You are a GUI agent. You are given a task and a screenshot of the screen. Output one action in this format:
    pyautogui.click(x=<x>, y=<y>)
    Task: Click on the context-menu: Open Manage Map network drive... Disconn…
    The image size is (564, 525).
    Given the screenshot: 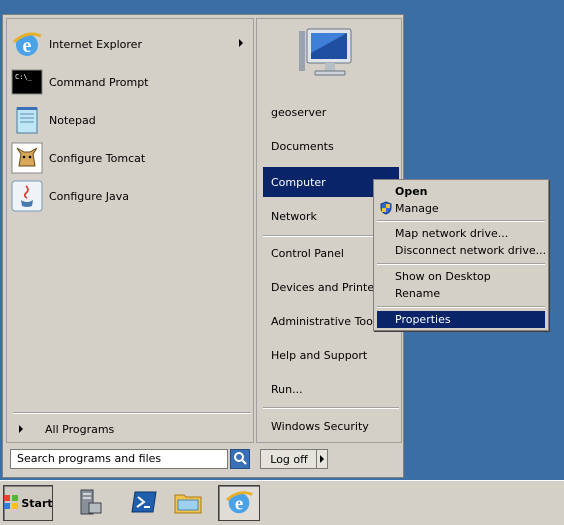 What is the action you would take?
    pyautogui.click(x=461, y=255)
    